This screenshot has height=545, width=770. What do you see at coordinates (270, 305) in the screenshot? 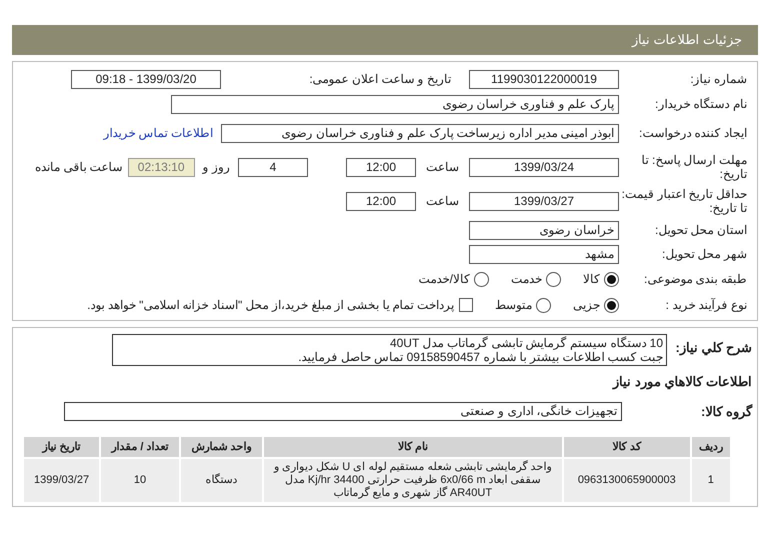
I see `payment-note: پرداخت تمام یا بخشی از مبلغ خرید،از محل "اسناد خزانه اسلامی" خواهد بود.` at bounding box center [270, 305].